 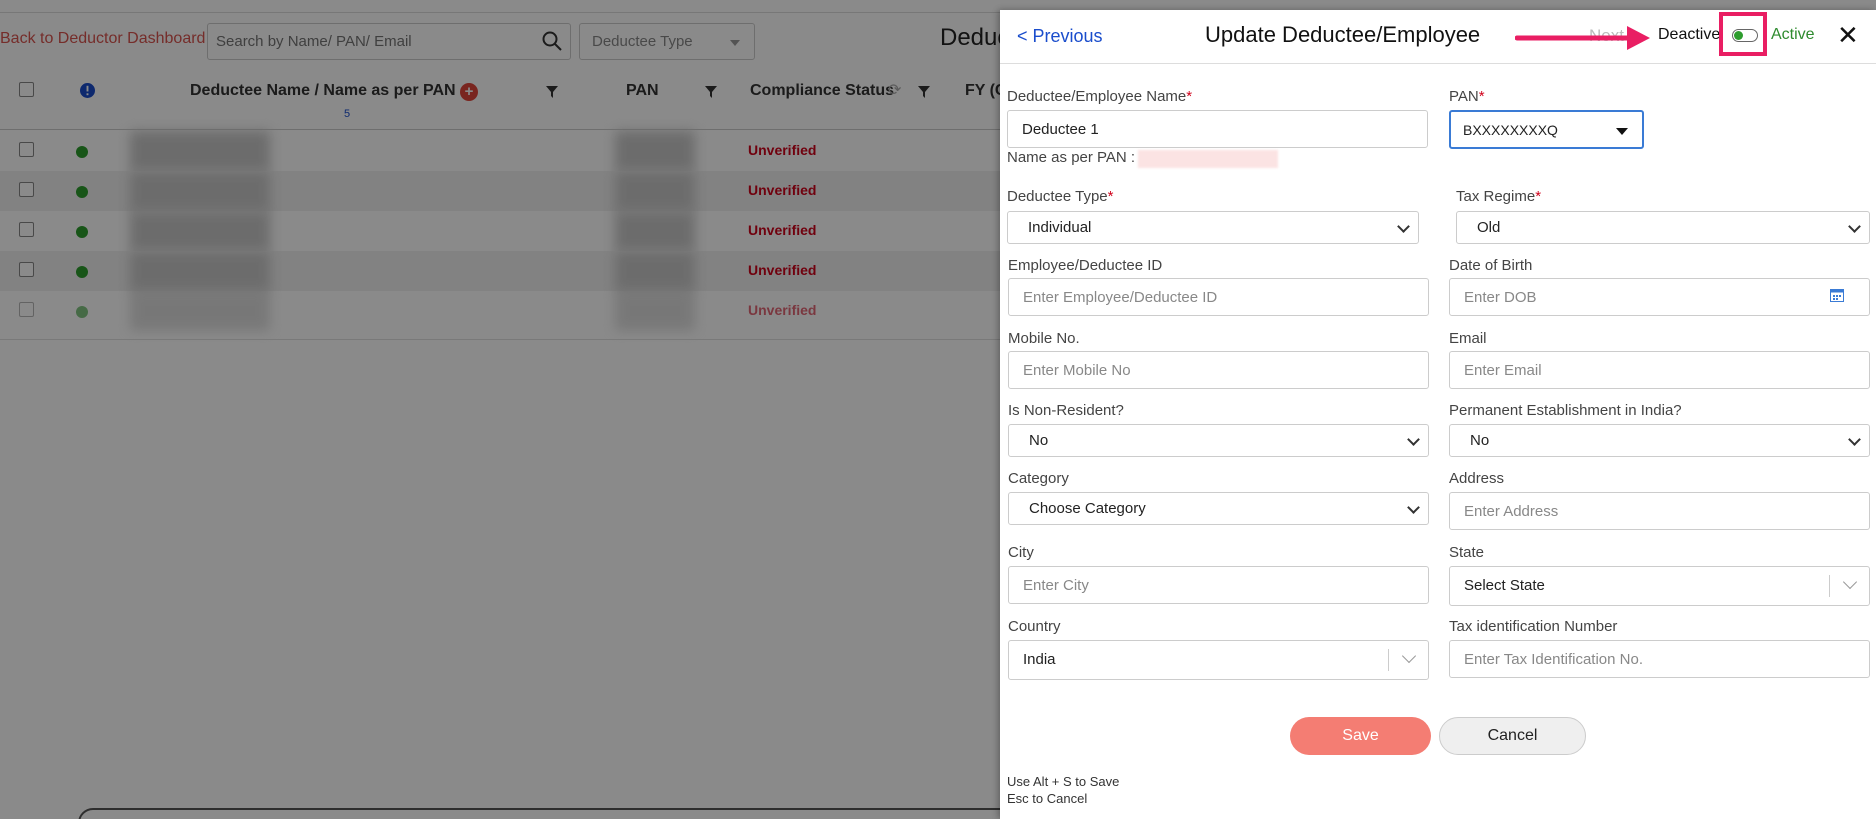 What do you see at coordinates (1533, 626) in the screenshot?
I see `tin-label: Tax identification Number` at bounding box center [1533, 626].